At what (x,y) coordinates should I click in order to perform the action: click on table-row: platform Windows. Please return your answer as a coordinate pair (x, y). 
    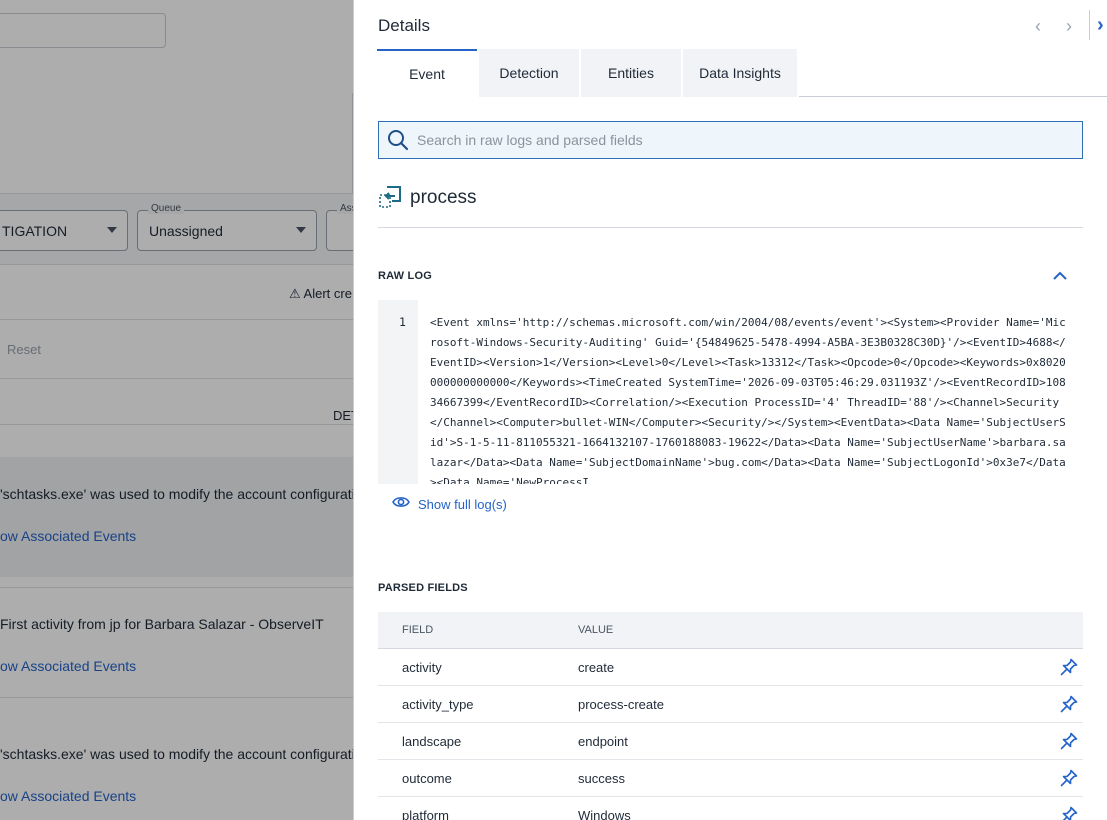
    Looking at the image, I should click on (730, 808).